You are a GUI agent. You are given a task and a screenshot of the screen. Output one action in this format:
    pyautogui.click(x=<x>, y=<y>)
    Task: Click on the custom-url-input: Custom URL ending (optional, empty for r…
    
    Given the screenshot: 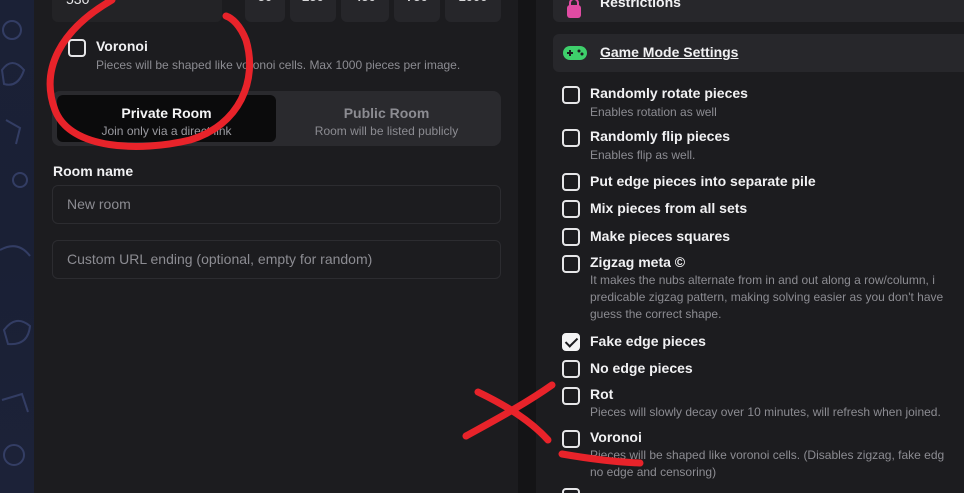 What is the action you would take?
    pyautogui.click(x=276, y=259)
    